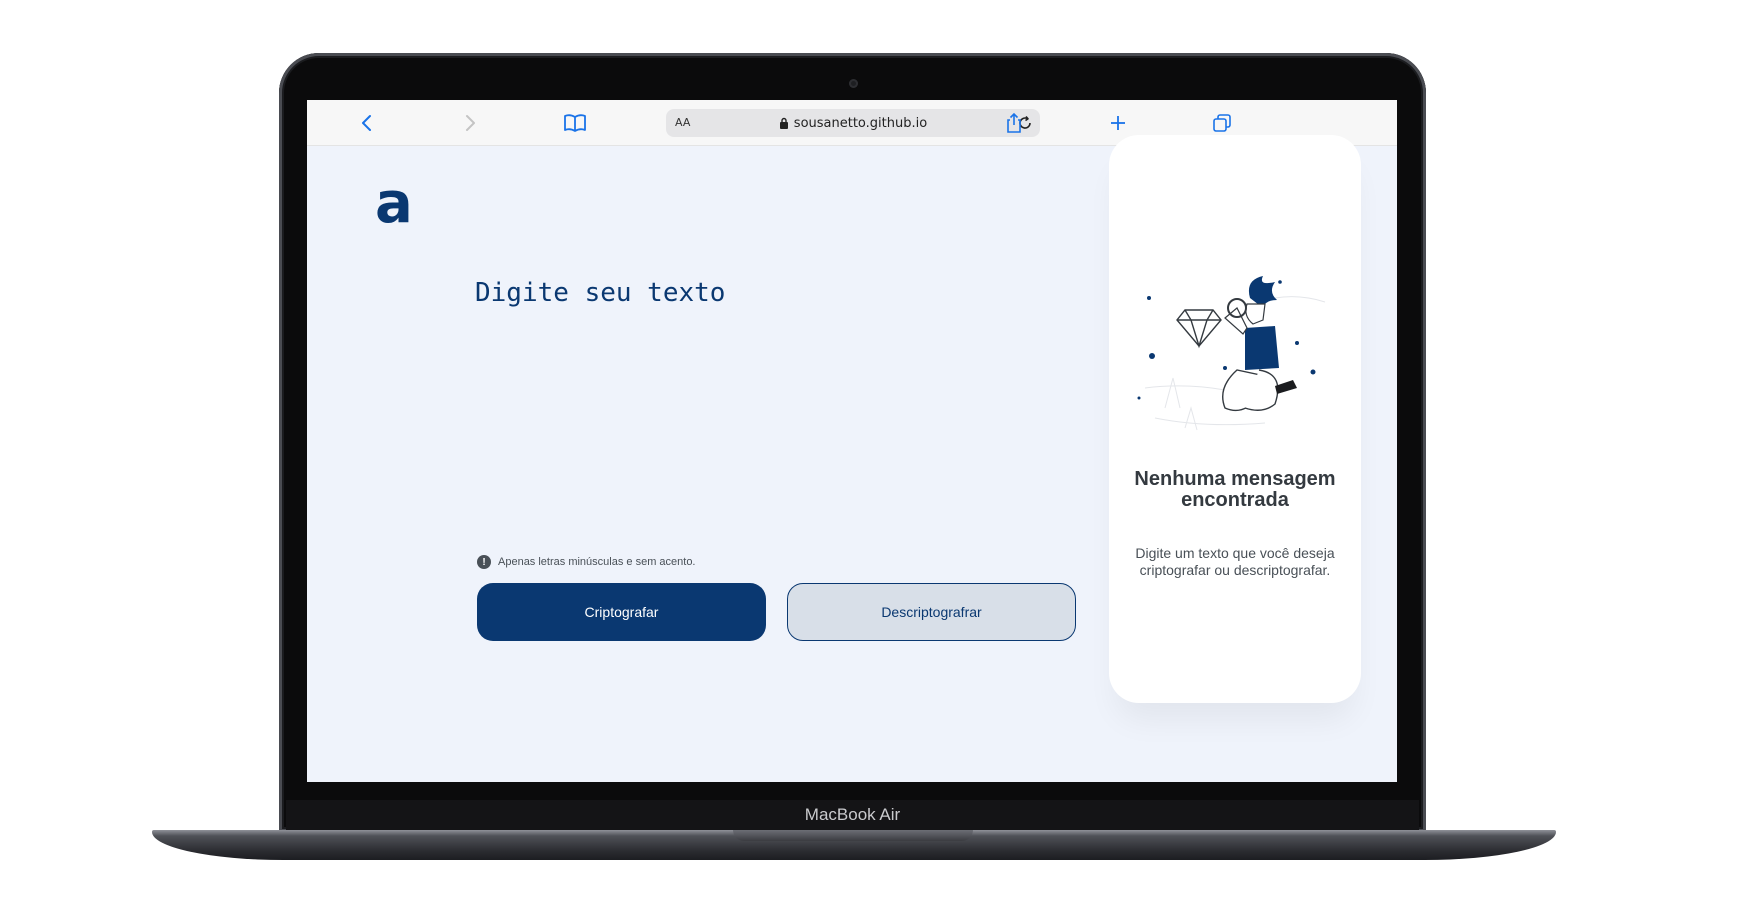 Image resolution: width=1747 pixels, height=912 pixels. Describe the element at coordinates (367, 123) in the screenshot. I see `chevron-left-icon` at that location.